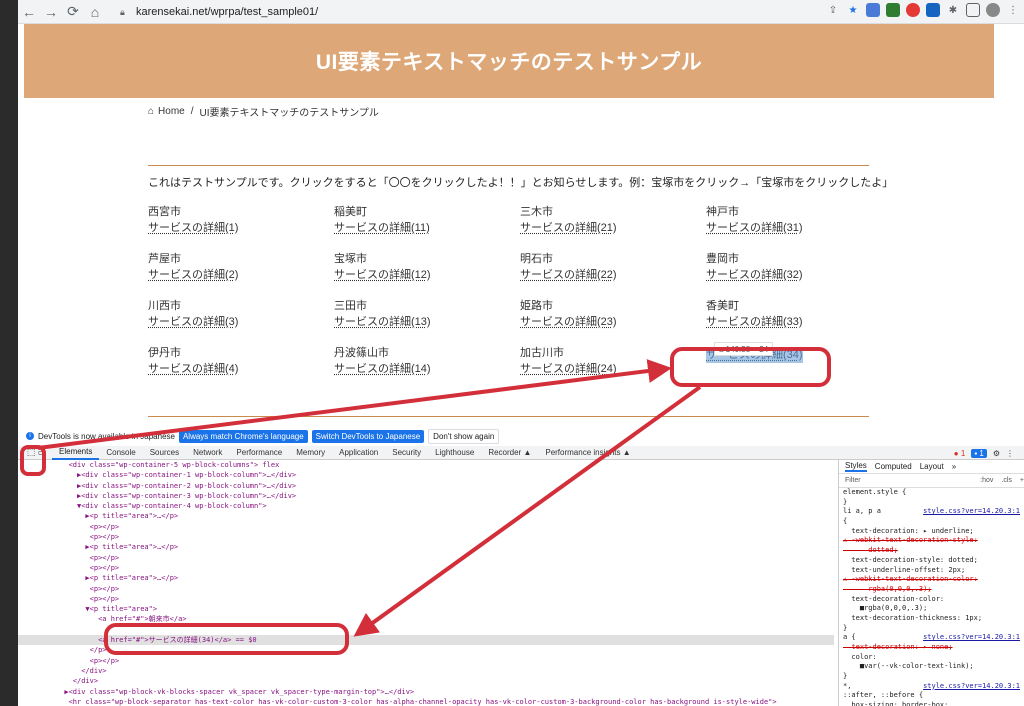 The width and height of the screenshot is (1024, 706). Describe the element at coordinates (796, 306) in the screenshot. I see `city-link: 香美町` at that location.